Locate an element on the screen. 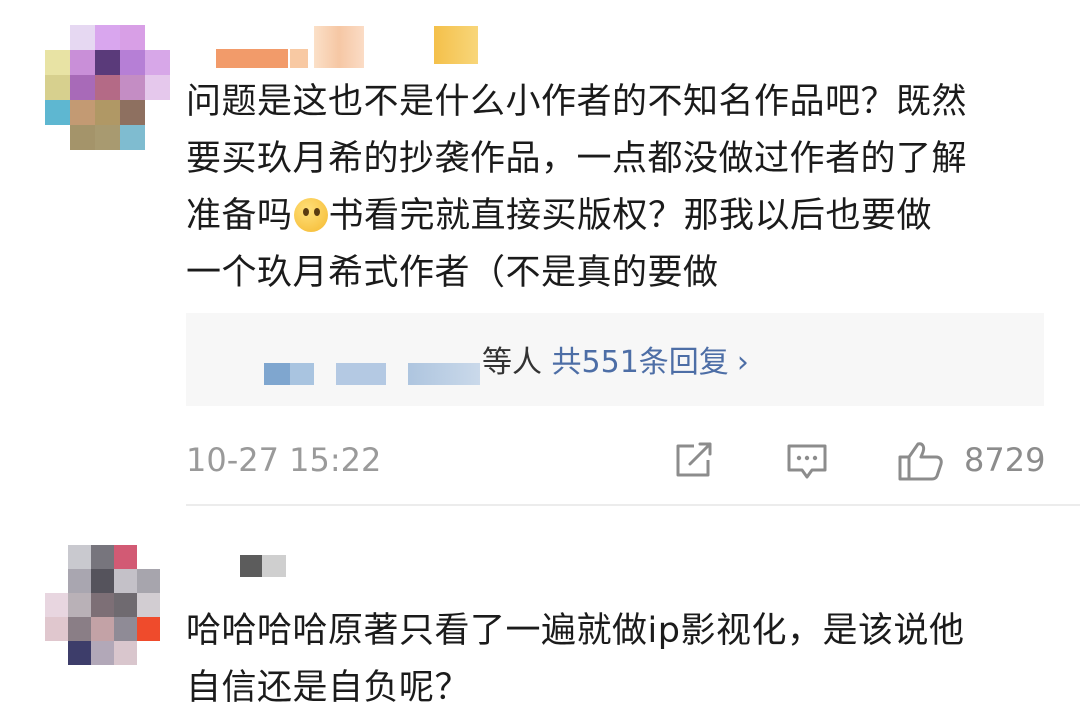 The height and width of the screenshot is (722, 1080). comment-meta: 10-27 15:22 8729 is located at coordinates (616, 461).